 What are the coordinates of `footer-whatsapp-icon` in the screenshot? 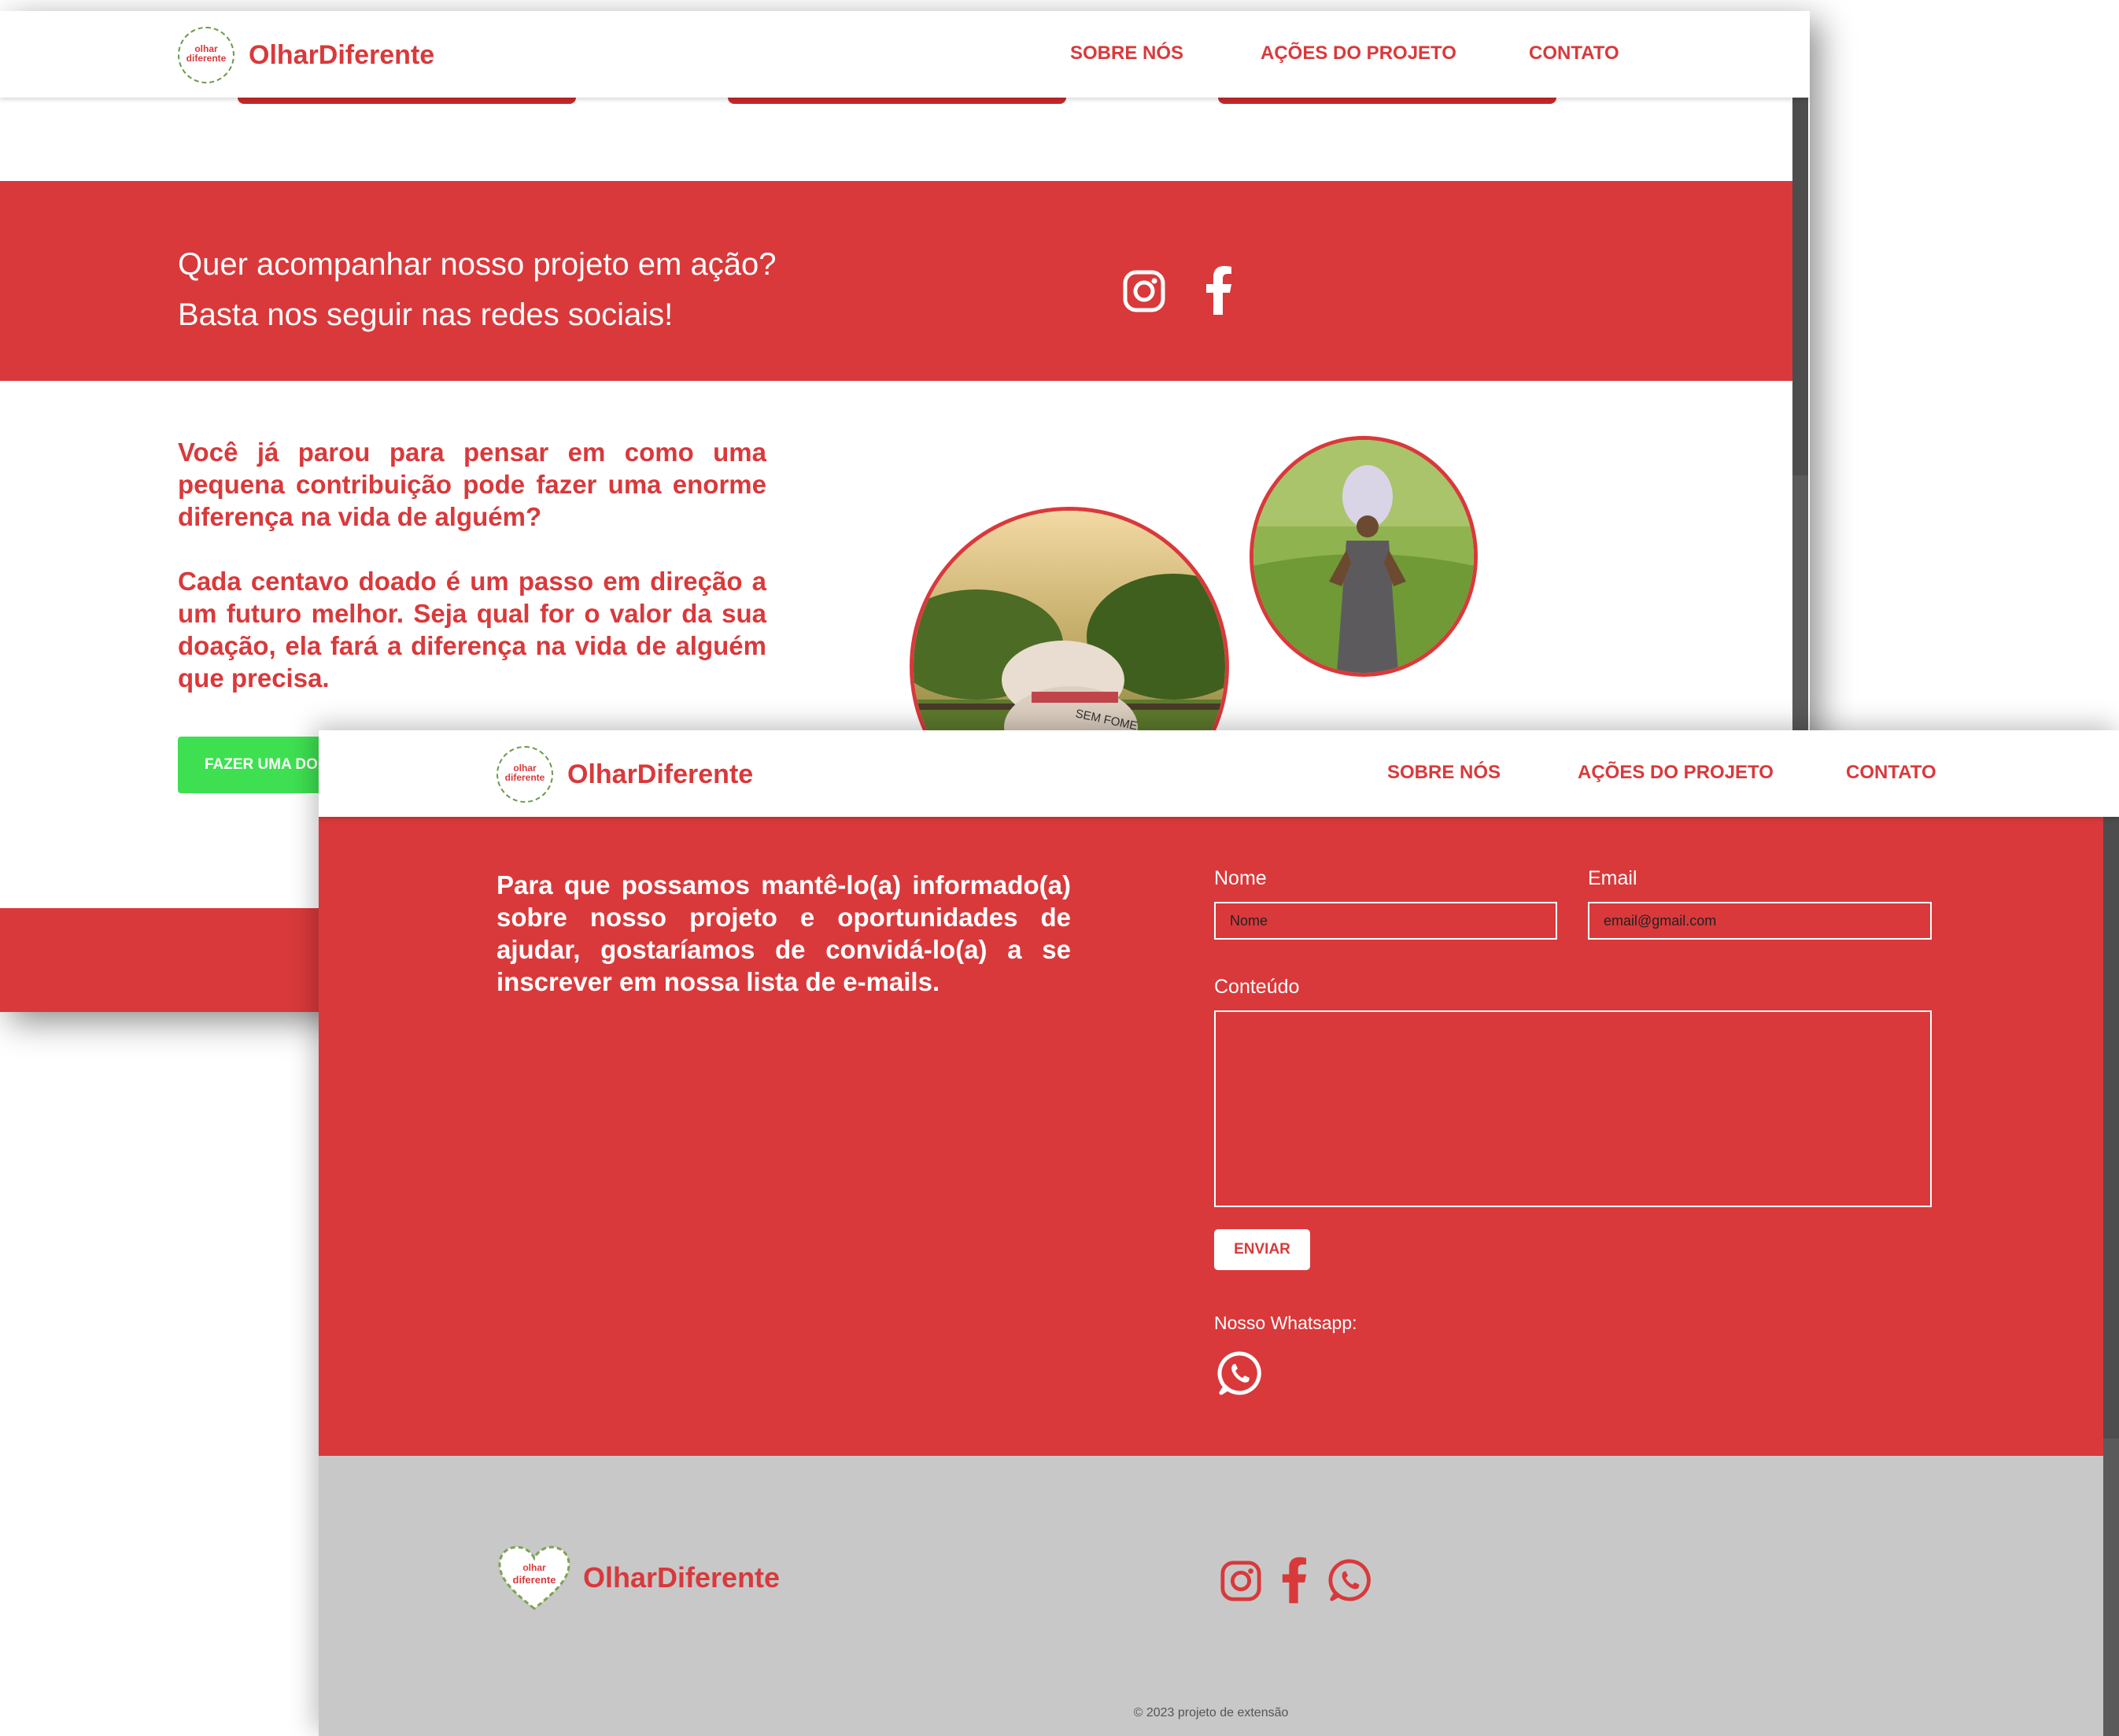 It's located at (1350, 1580).